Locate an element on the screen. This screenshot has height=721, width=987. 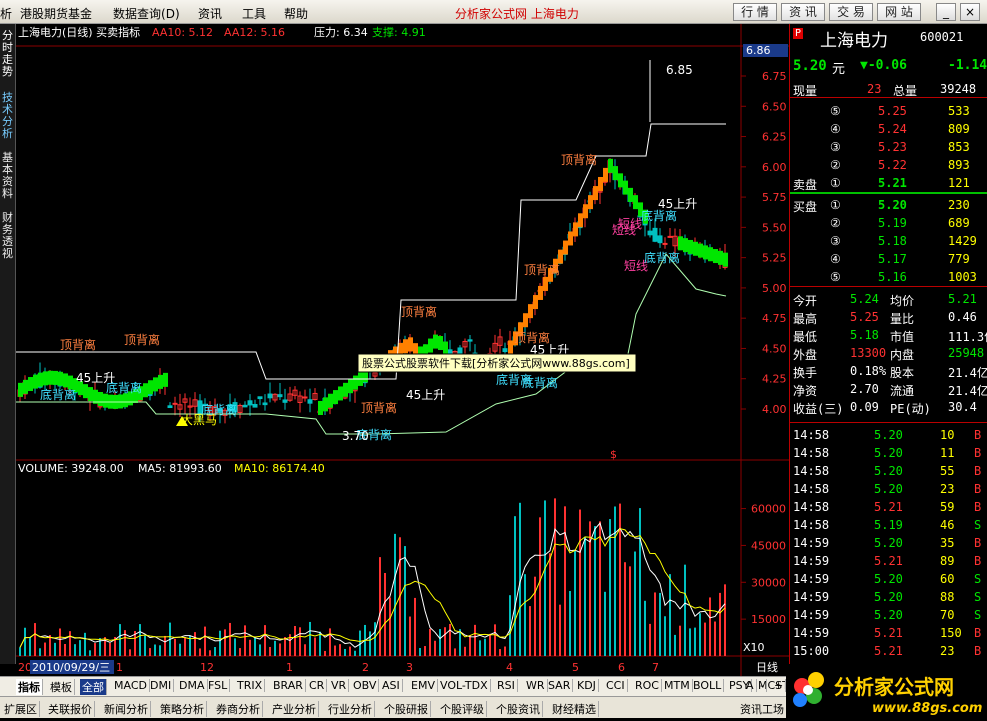
chart-title: 上海电力(日线) 买卖指标 is located at coordinates (79, 32).